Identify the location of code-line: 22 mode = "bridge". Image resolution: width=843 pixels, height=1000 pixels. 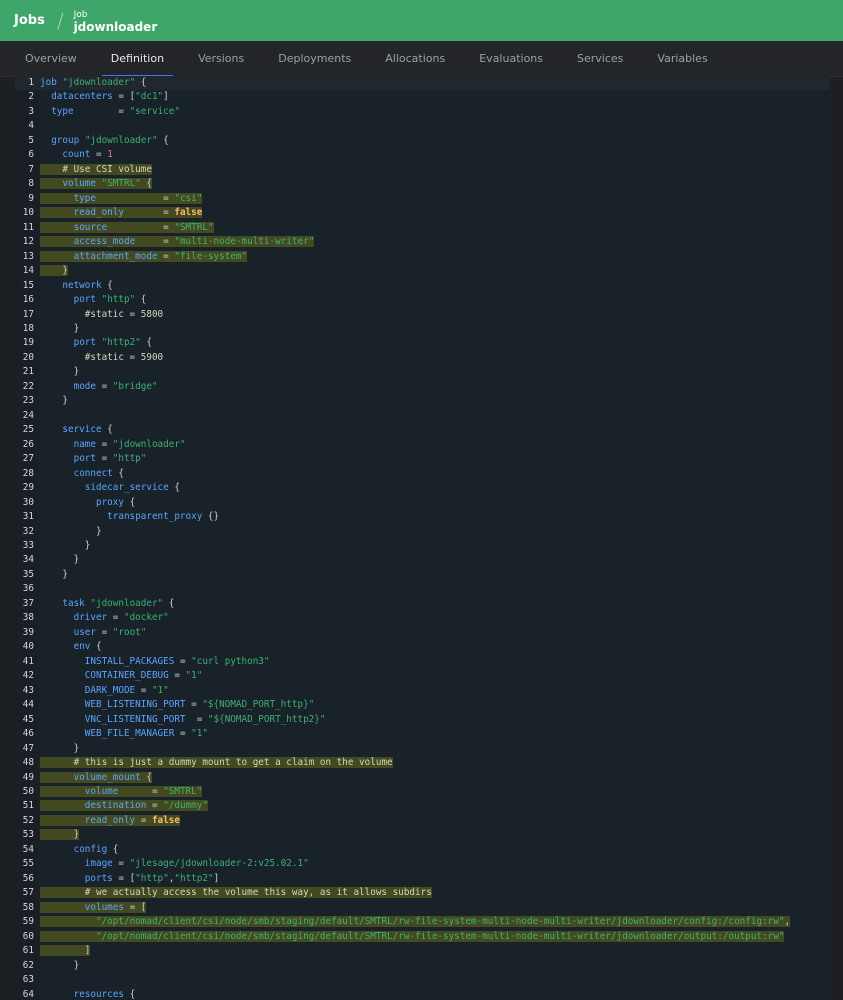
(422, 387).